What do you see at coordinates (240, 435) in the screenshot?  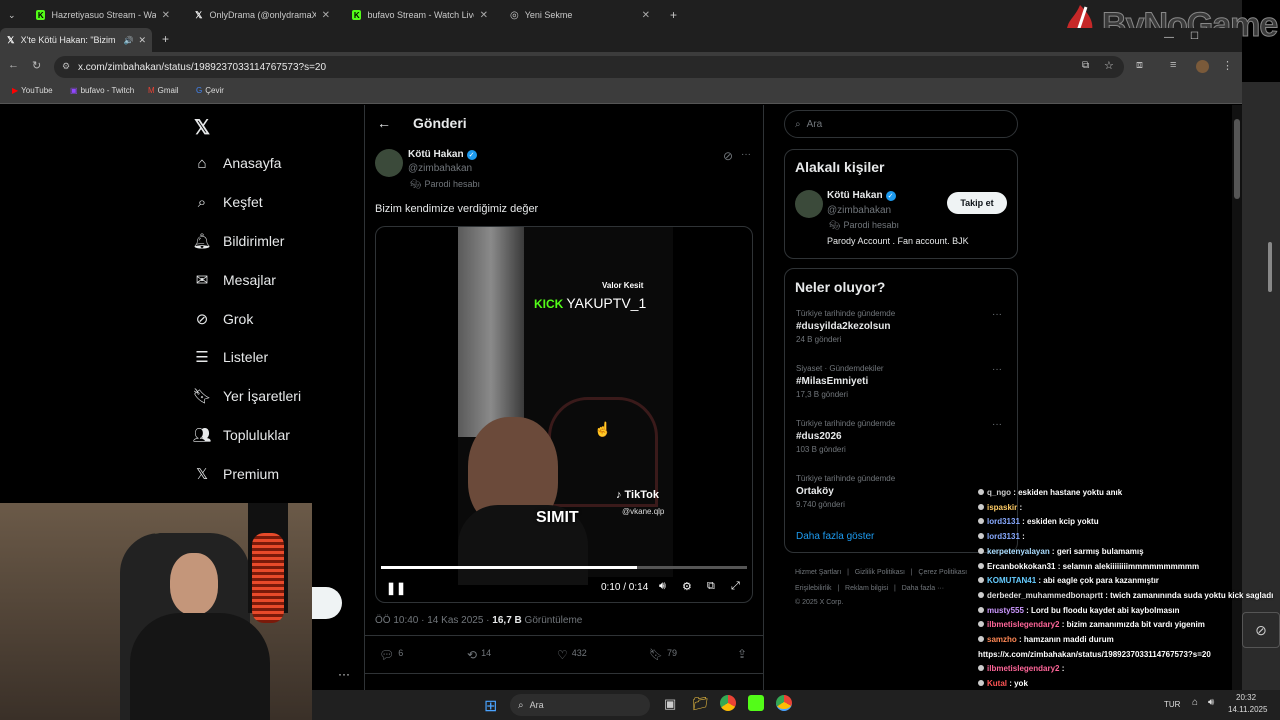 I see `nav-communities: 👥︎ Topluluklar` at bounding box center [240, 435].